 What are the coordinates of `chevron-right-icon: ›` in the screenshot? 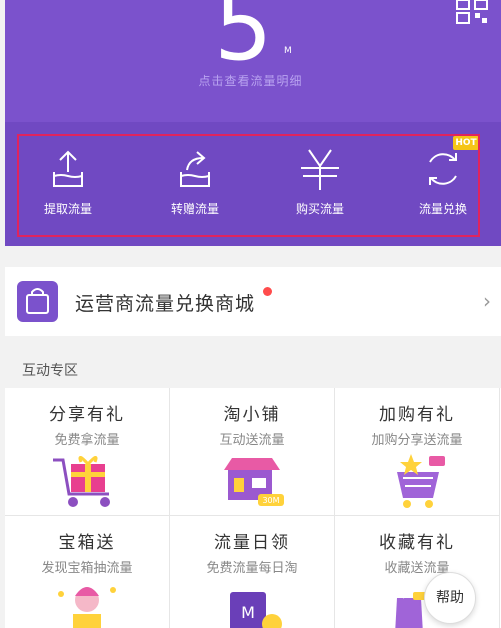 It's located at (487, 301).